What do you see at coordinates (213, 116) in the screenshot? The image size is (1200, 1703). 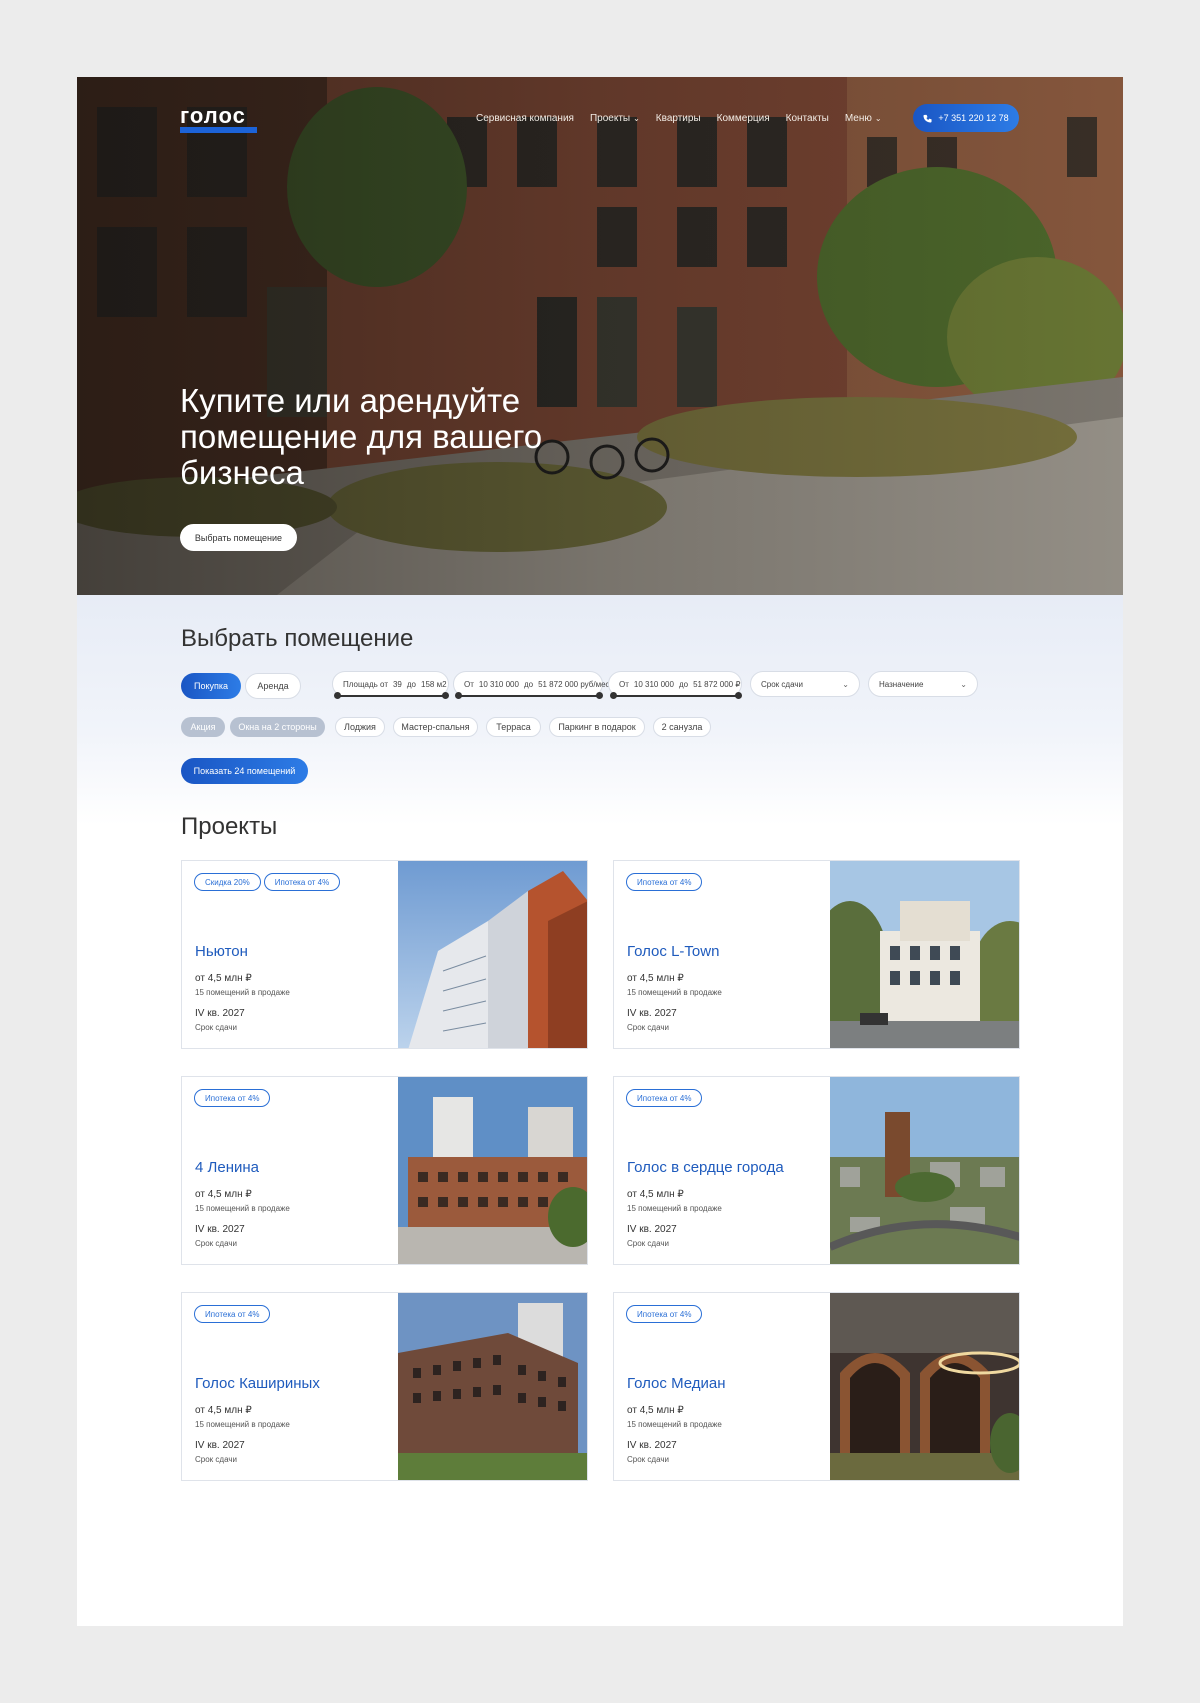 I see `logo: голос` at bounding box center [213, 116].